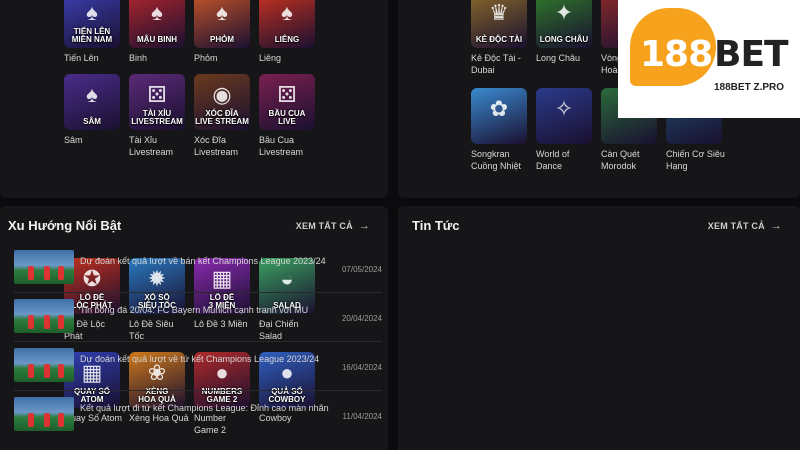 The image size is (800, 450). Describe the element at coordinates (73, 140) in the screenshot. I see `game-name: Sâm` at that location.